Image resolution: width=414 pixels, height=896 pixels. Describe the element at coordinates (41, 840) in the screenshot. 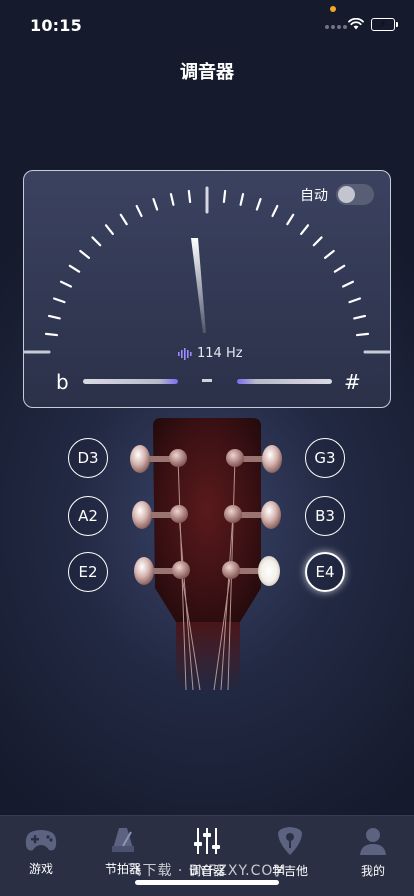

I see `gamepad-icon` at that location.